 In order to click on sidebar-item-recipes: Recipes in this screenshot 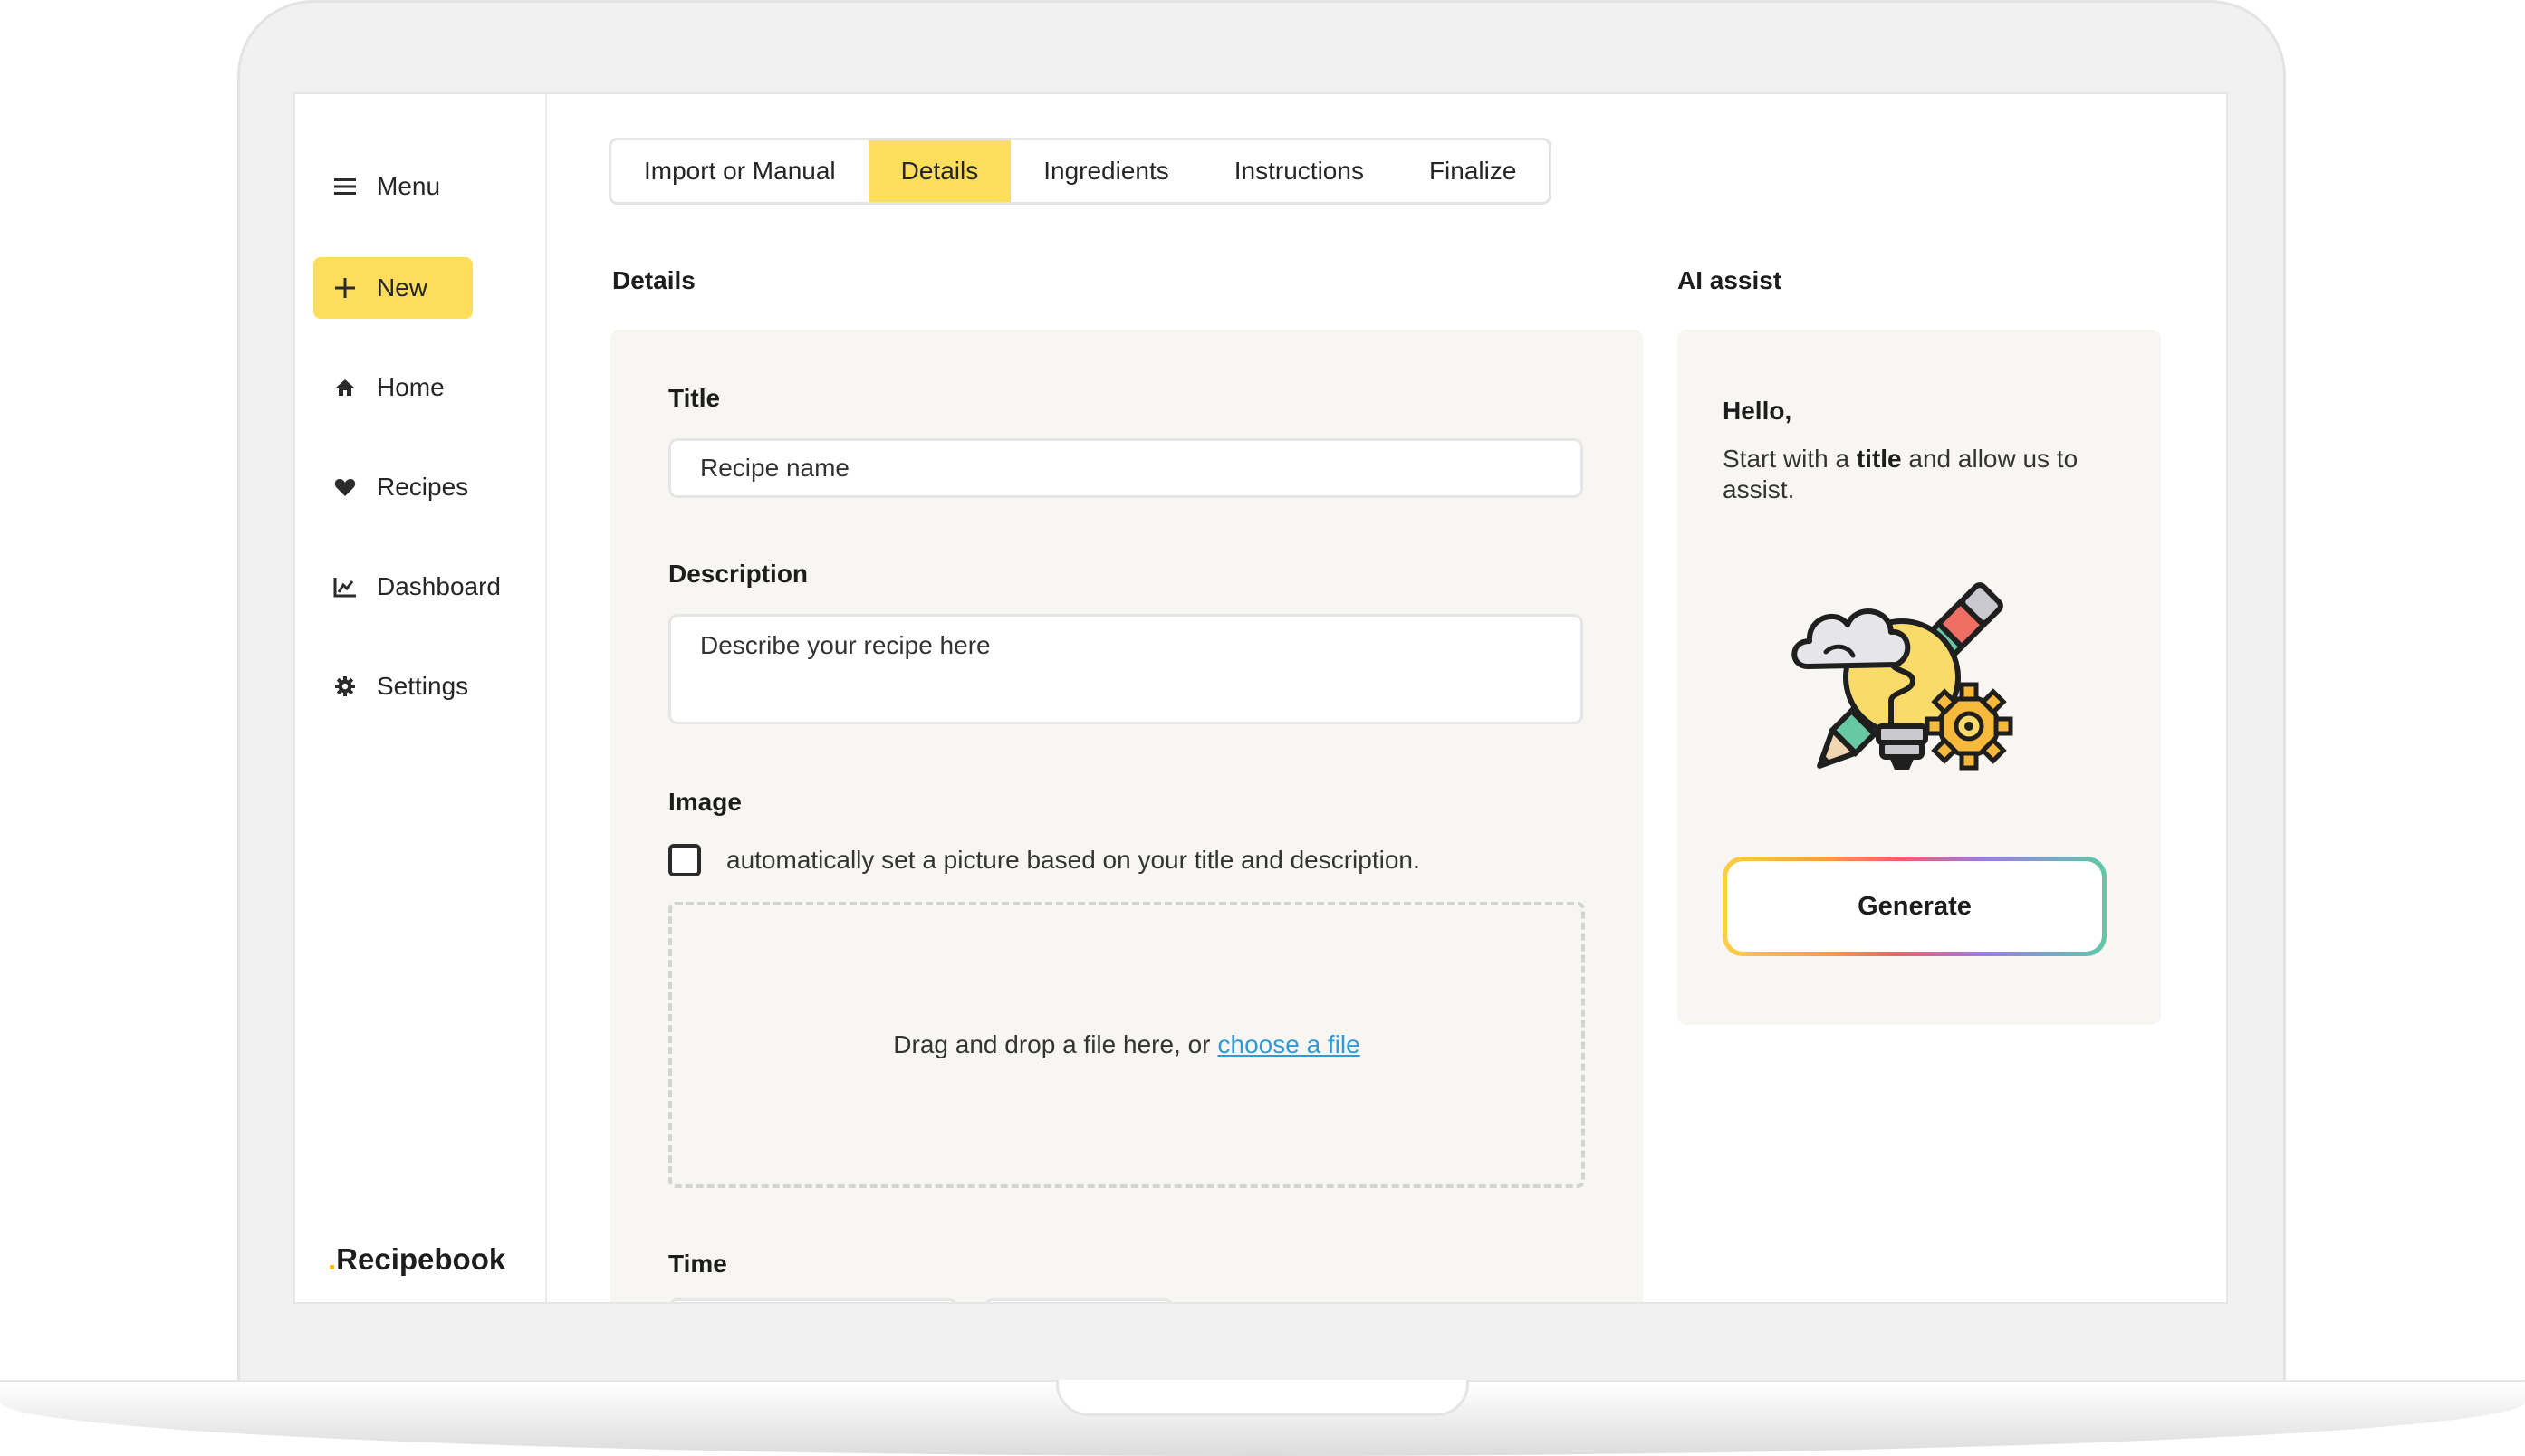, I will do `click(393, 487)`.